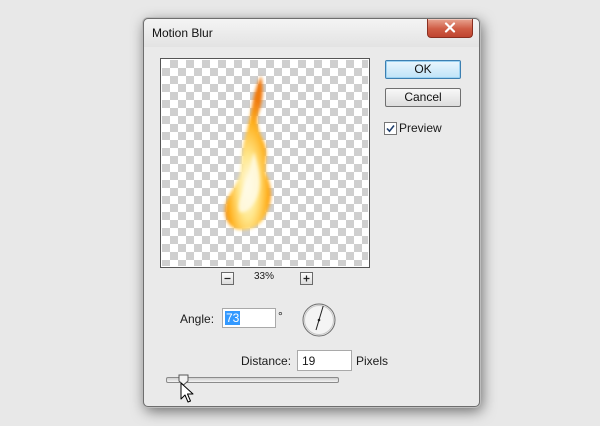  Describe the element at coordinates (372, 361) in the screenshot. I see `distance-unit-label: Pixels` at that location.